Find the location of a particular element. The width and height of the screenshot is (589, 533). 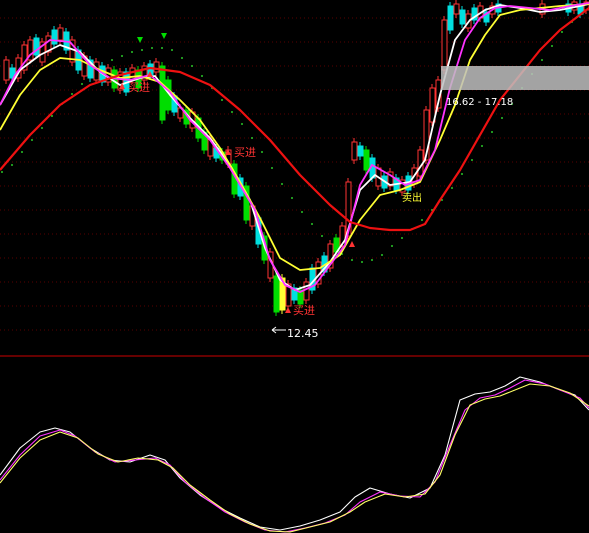

signal-buy-2: 买进 is located at coordinates (245, 152).